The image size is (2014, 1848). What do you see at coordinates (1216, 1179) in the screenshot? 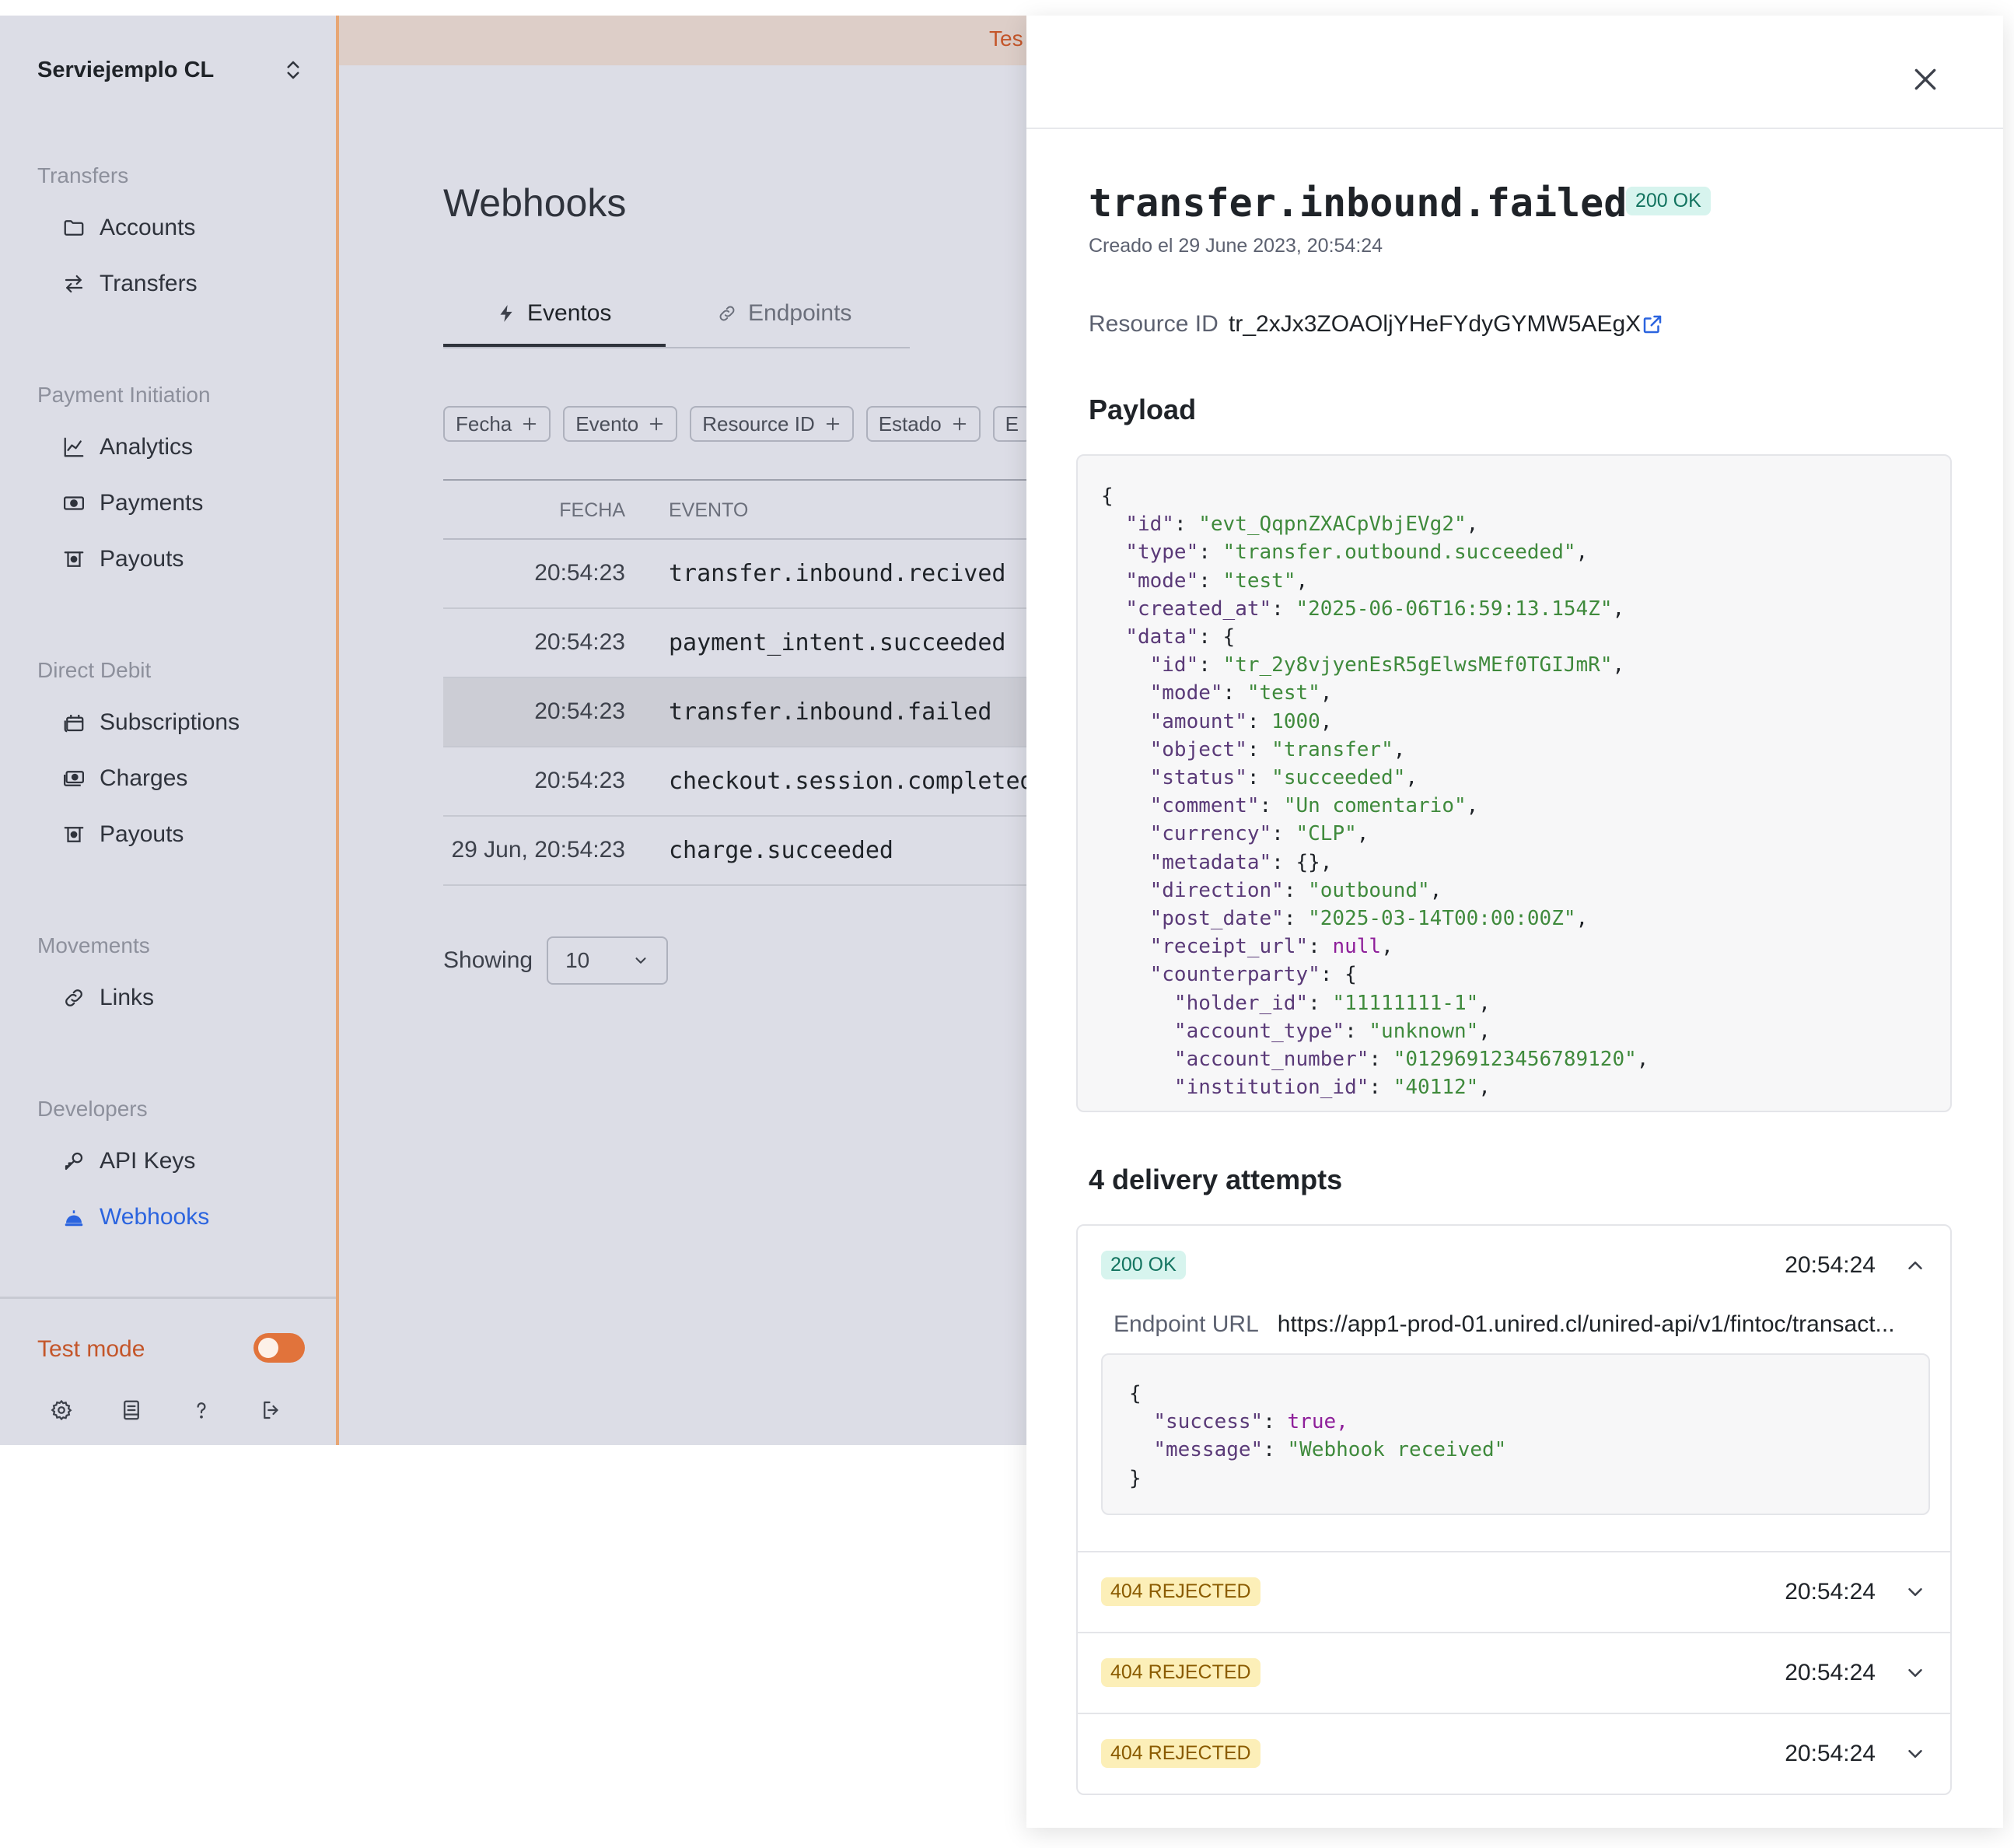
I see `delivery-attempts-title: 4 delivery attempts` at bounding box center [1216, 1179].